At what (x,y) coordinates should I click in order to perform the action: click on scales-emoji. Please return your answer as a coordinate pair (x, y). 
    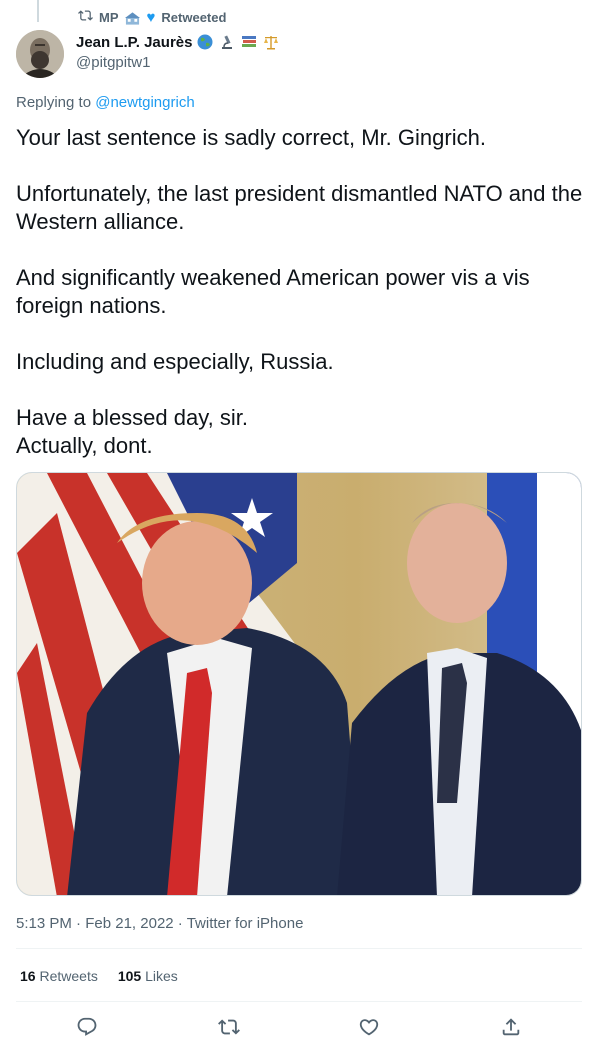
    Looking at the image, I should click on (271, 42).